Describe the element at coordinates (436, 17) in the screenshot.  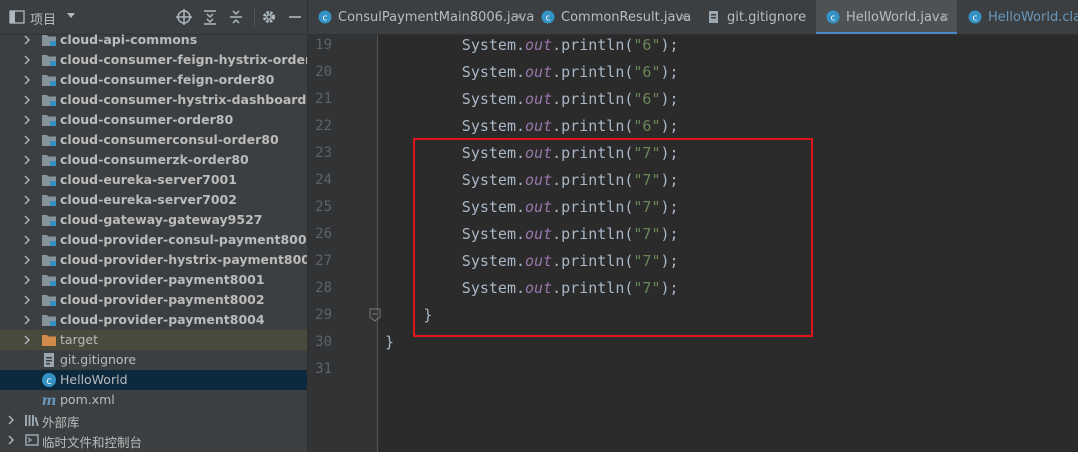
I see `tab-label: ConsulPaymentMain8006.java` at that location.